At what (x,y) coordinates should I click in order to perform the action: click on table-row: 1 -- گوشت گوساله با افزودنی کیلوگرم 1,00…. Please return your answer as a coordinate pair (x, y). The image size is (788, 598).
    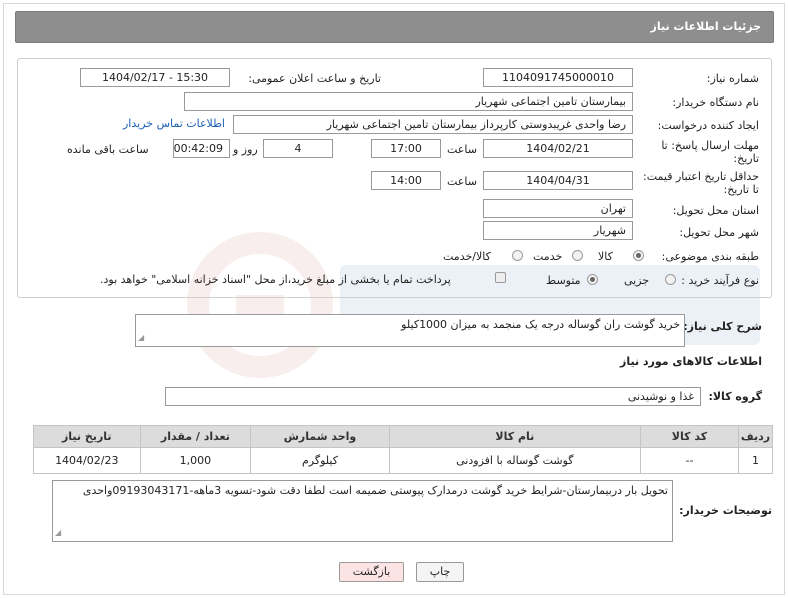
    Looking at the image, I should click on (403, 460).